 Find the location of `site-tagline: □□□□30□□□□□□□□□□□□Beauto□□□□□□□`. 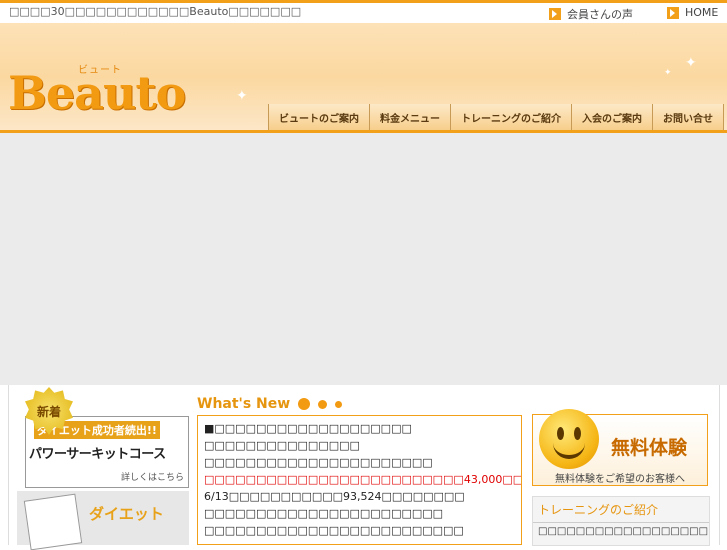

site-tagline: □□□□30□□□□□□□□□□□□Beauto□□□□□□□ is located at coordinates (155, 11).